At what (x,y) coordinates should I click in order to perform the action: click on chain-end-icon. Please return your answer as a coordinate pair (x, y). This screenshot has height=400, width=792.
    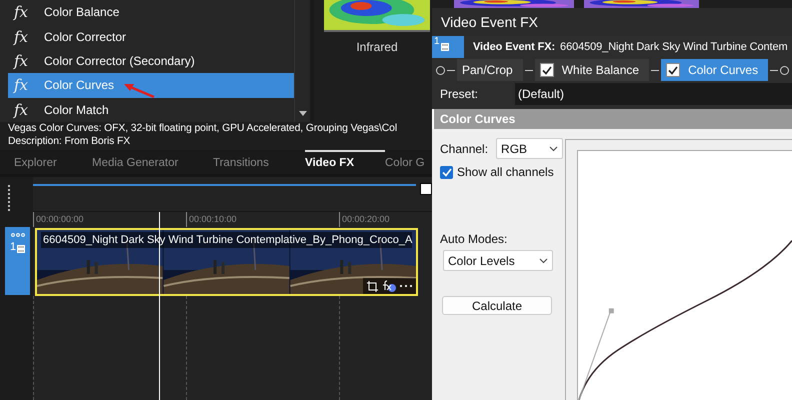
    Looking at the image, I should click on (785, 70).